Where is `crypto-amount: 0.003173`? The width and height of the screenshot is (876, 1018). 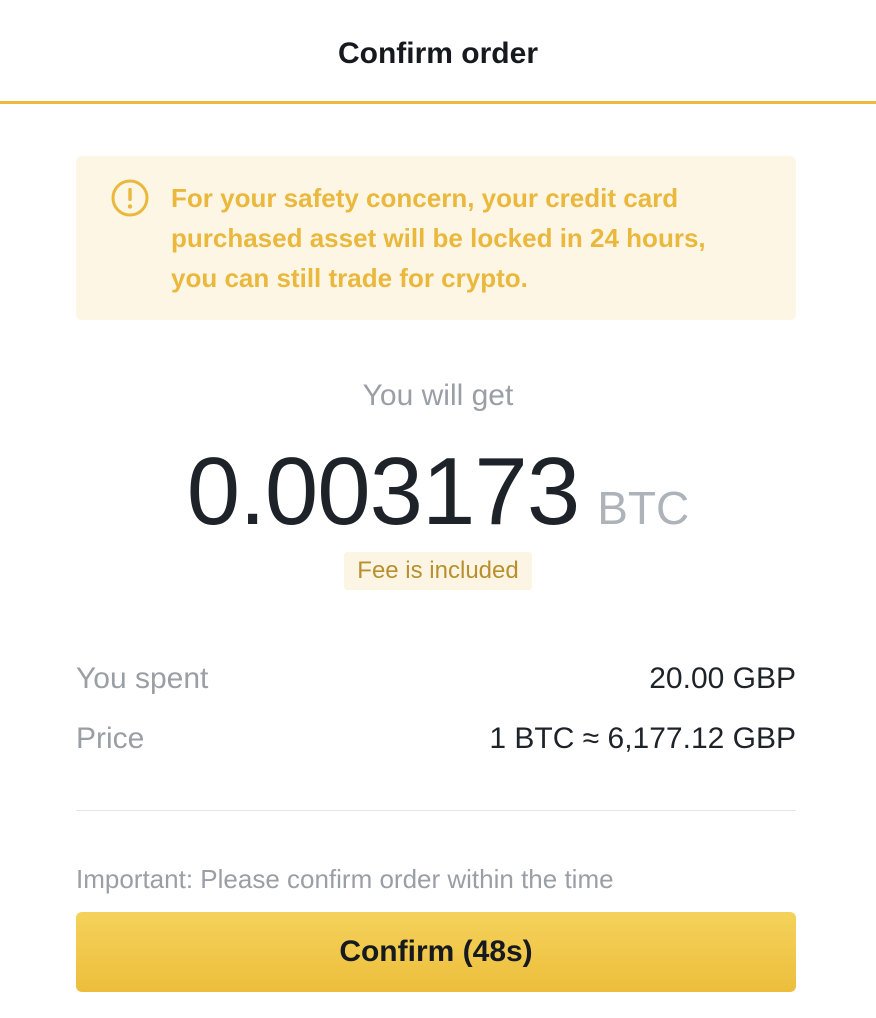
crypto-amount: 0.003173 is located at coordinates (383, 491).